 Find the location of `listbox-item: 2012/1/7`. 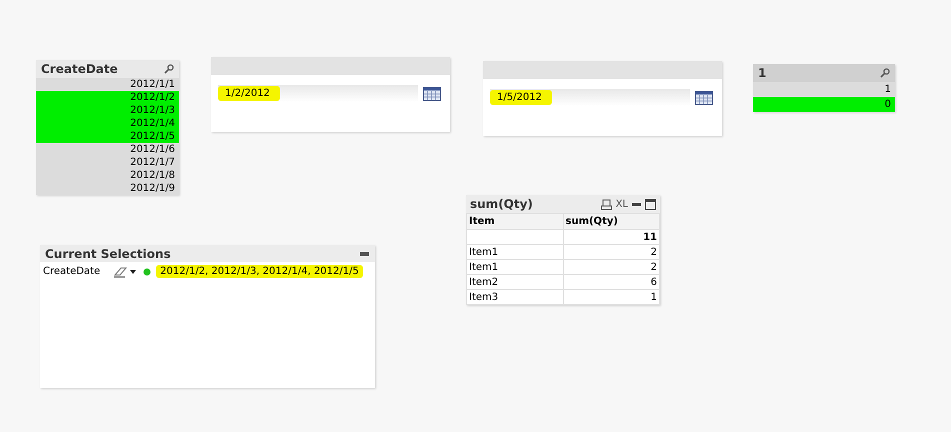

listbox-item: 2012/1/7 is located at coordinates (107, 162).